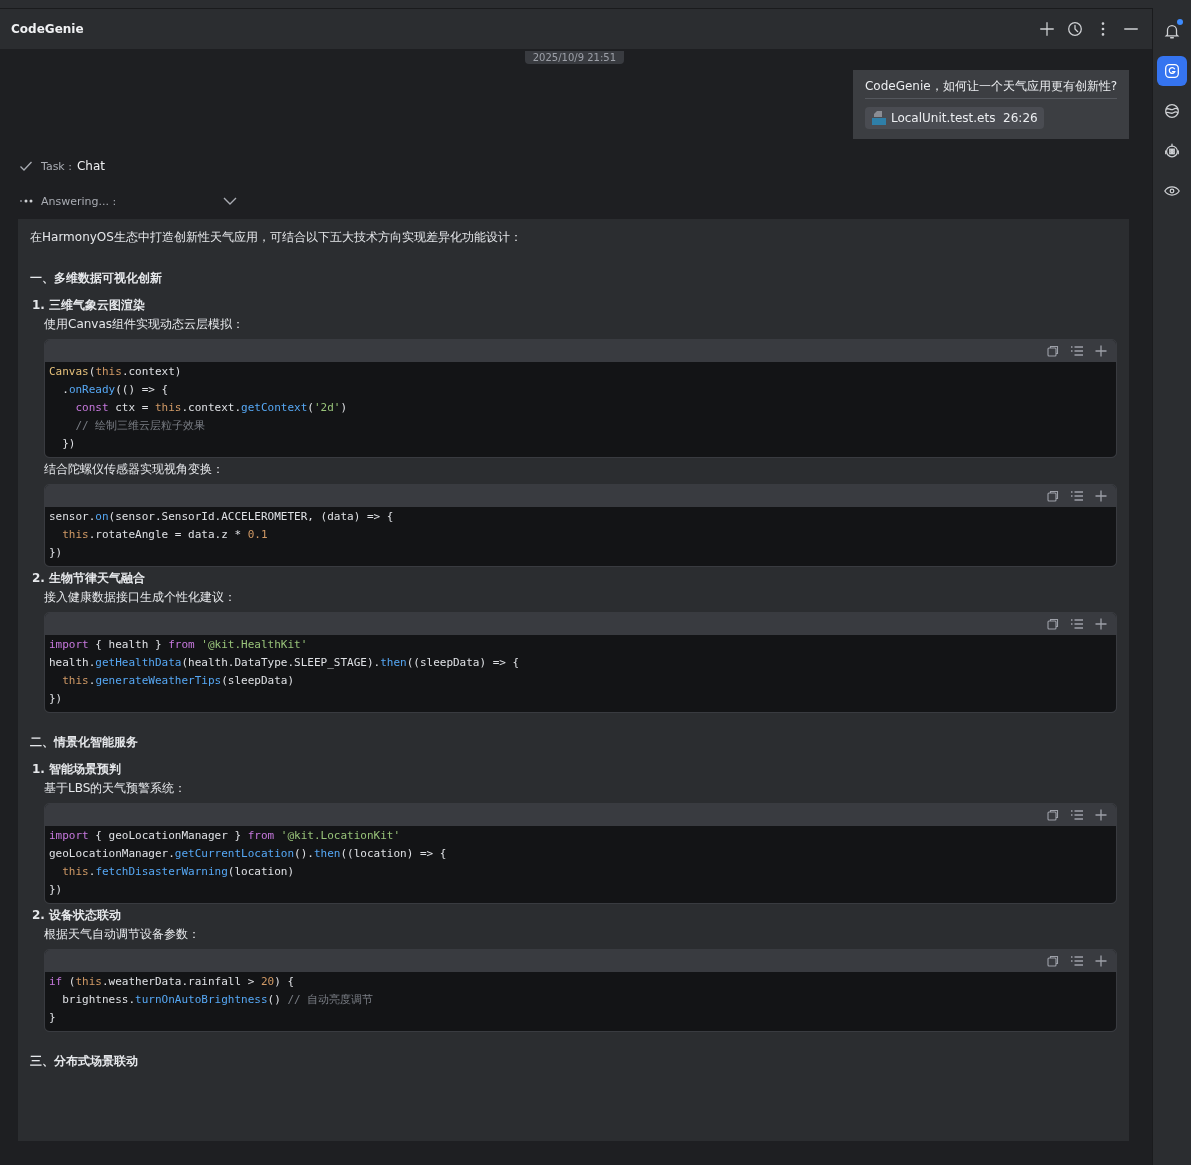 This screenshot has height=1165, width=1191. I want to click on list-item-title: 1. 三维气象云图渲染, so click(89, 305).